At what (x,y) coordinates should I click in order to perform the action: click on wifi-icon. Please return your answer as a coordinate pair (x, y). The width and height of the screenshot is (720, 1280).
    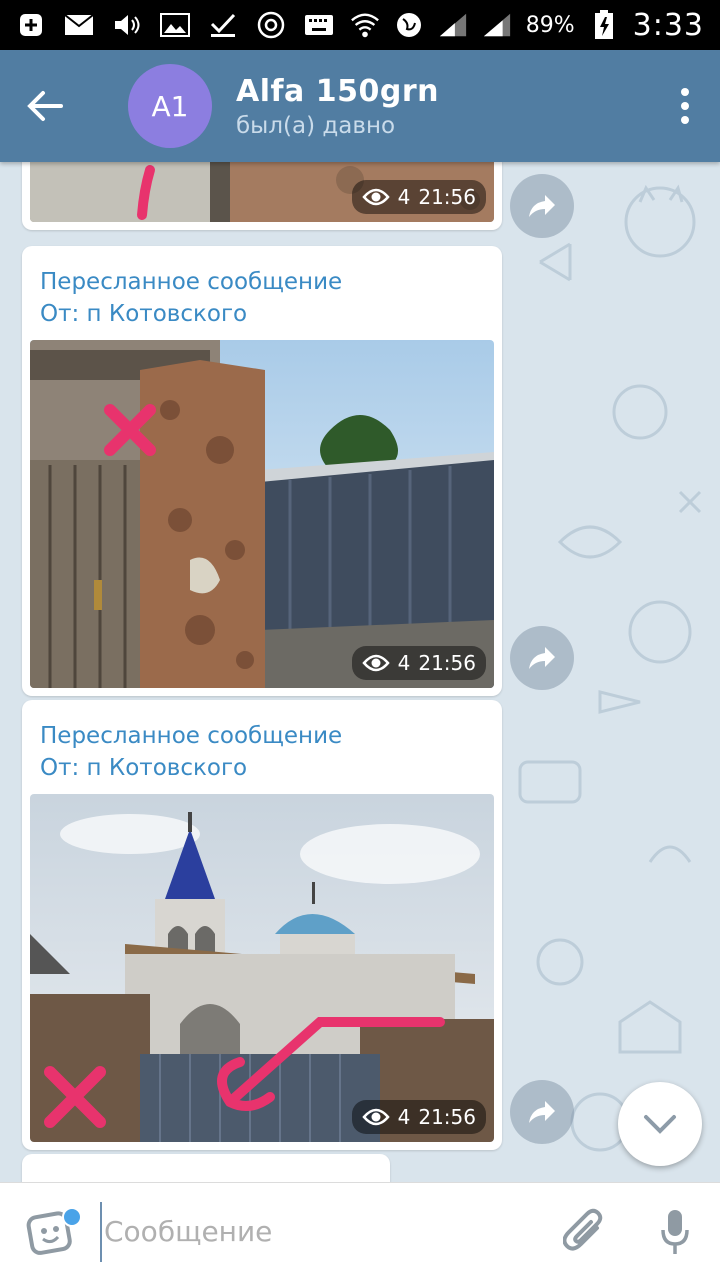
    Looking at the image, I should click on (365, 25).